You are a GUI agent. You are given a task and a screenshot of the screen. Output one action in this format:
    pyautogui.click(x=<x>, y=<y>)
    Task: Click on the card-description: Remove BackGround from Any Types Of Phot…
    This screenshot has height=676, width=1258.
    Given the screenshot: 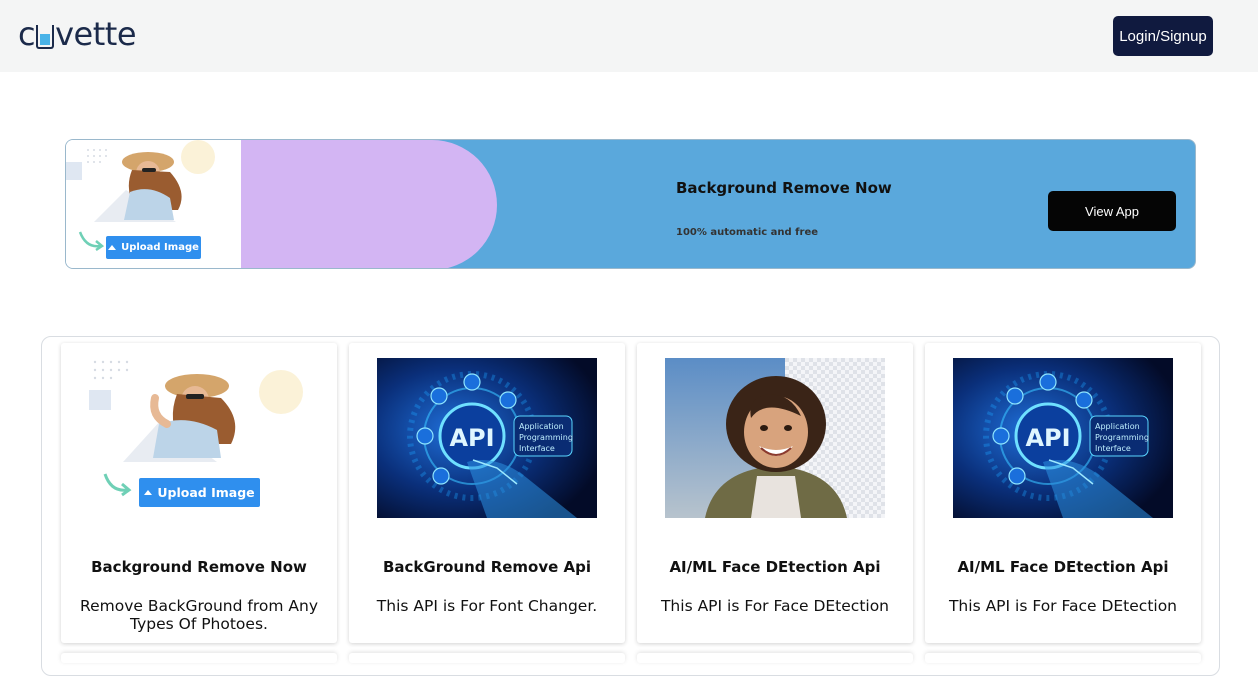 What is the action you would take?
    pyautogui.click(x=199, y=615)
    